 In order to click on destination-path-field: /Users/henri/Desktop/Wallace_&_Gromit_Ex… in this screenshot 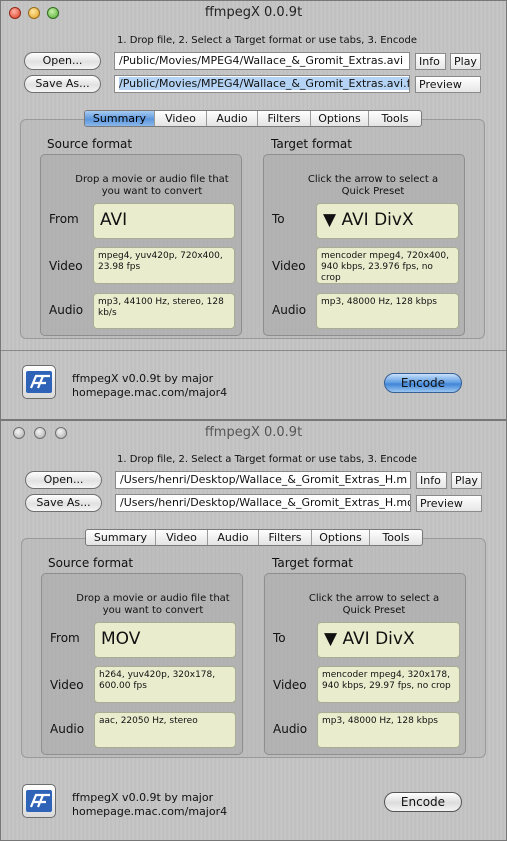, I will do `click(263, 503)`.